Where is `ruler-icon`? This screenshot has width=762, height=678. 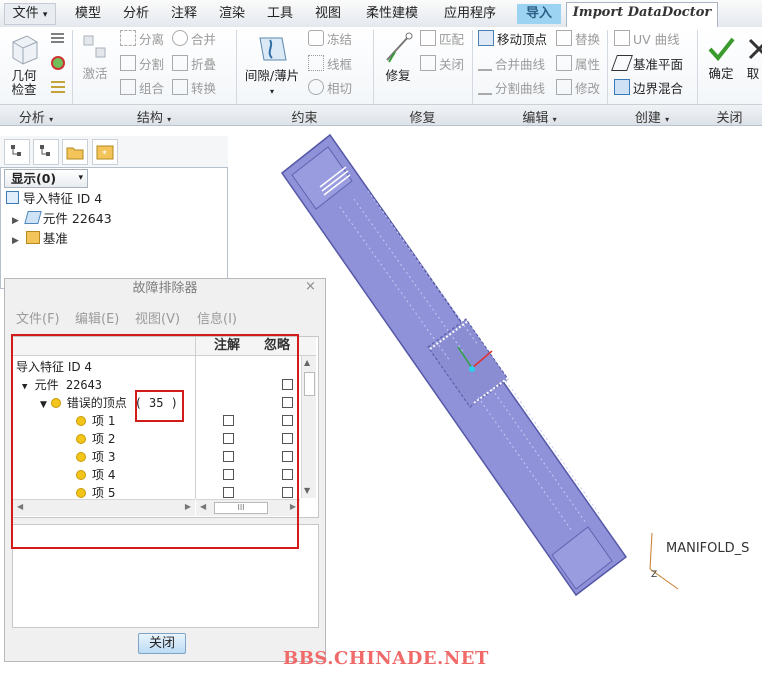
ruler-icon is located at coordinates (57, 38).